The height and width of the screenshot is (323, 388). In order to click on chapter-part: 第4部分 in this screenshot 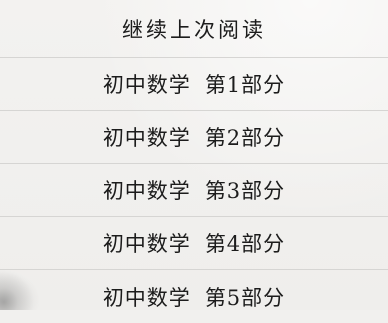, I will do `click(245, 244)`.